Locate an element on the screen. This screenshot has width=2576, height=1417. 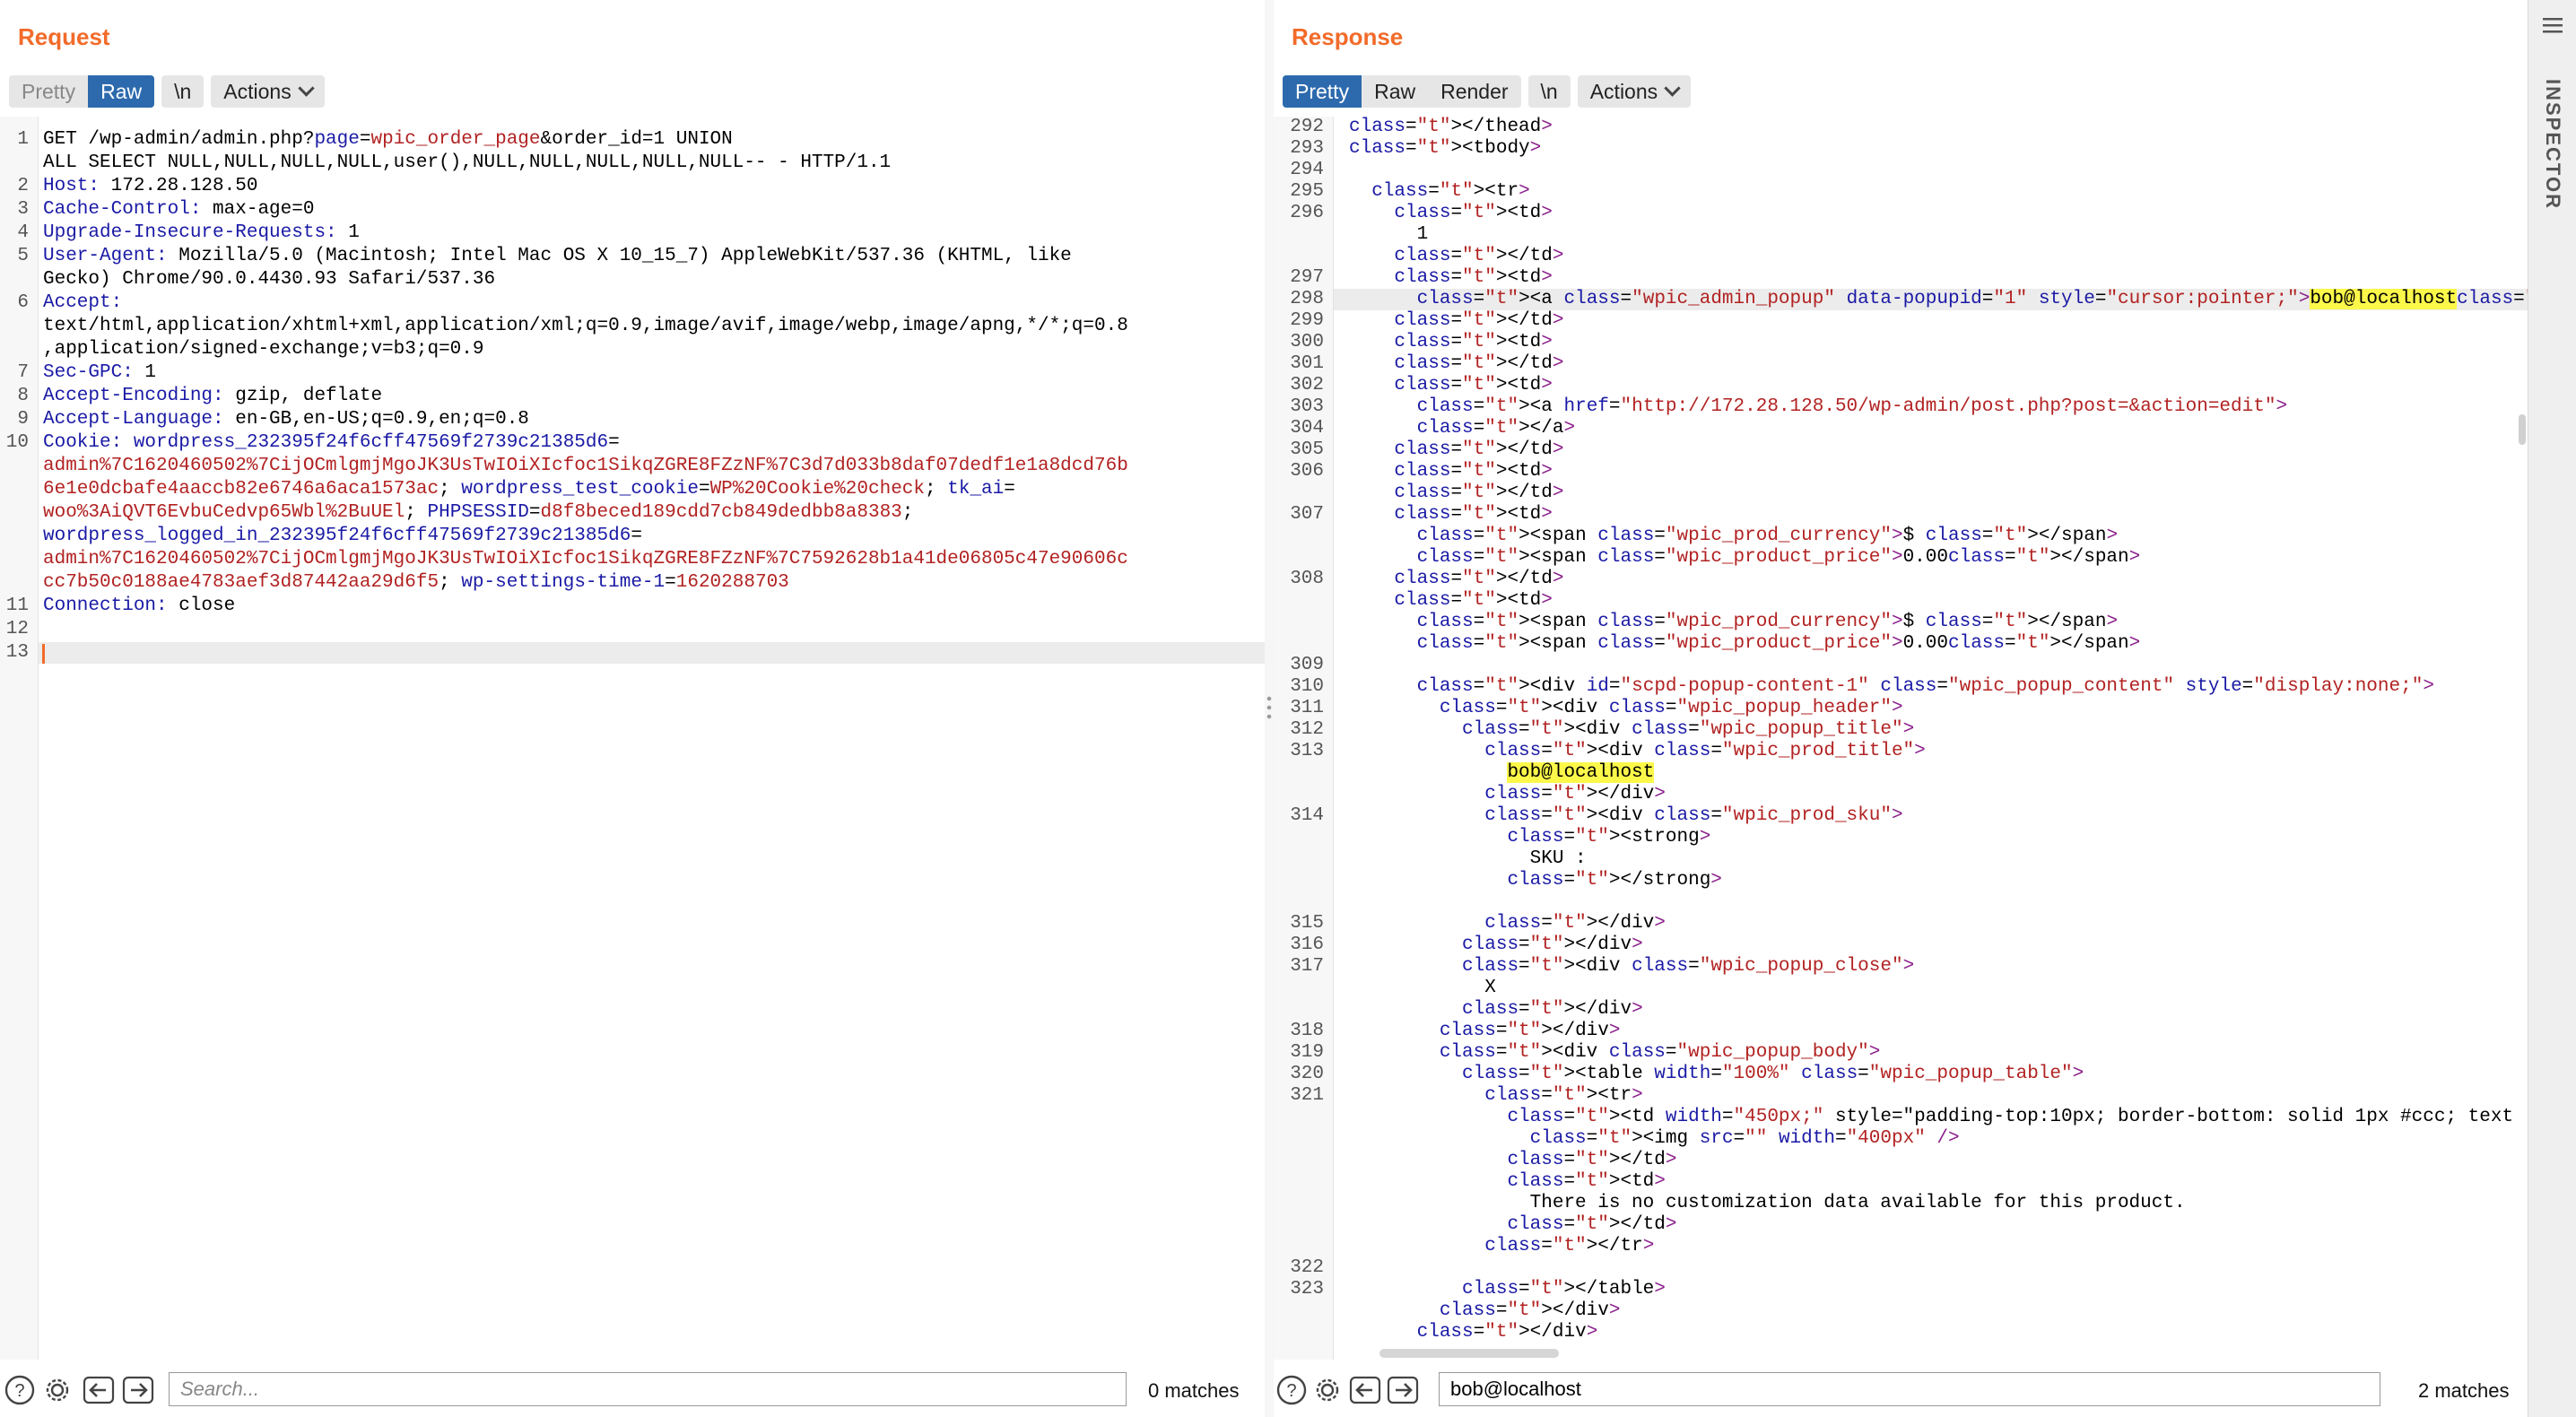
line-number: 5 is located at coordinates (23, 256).